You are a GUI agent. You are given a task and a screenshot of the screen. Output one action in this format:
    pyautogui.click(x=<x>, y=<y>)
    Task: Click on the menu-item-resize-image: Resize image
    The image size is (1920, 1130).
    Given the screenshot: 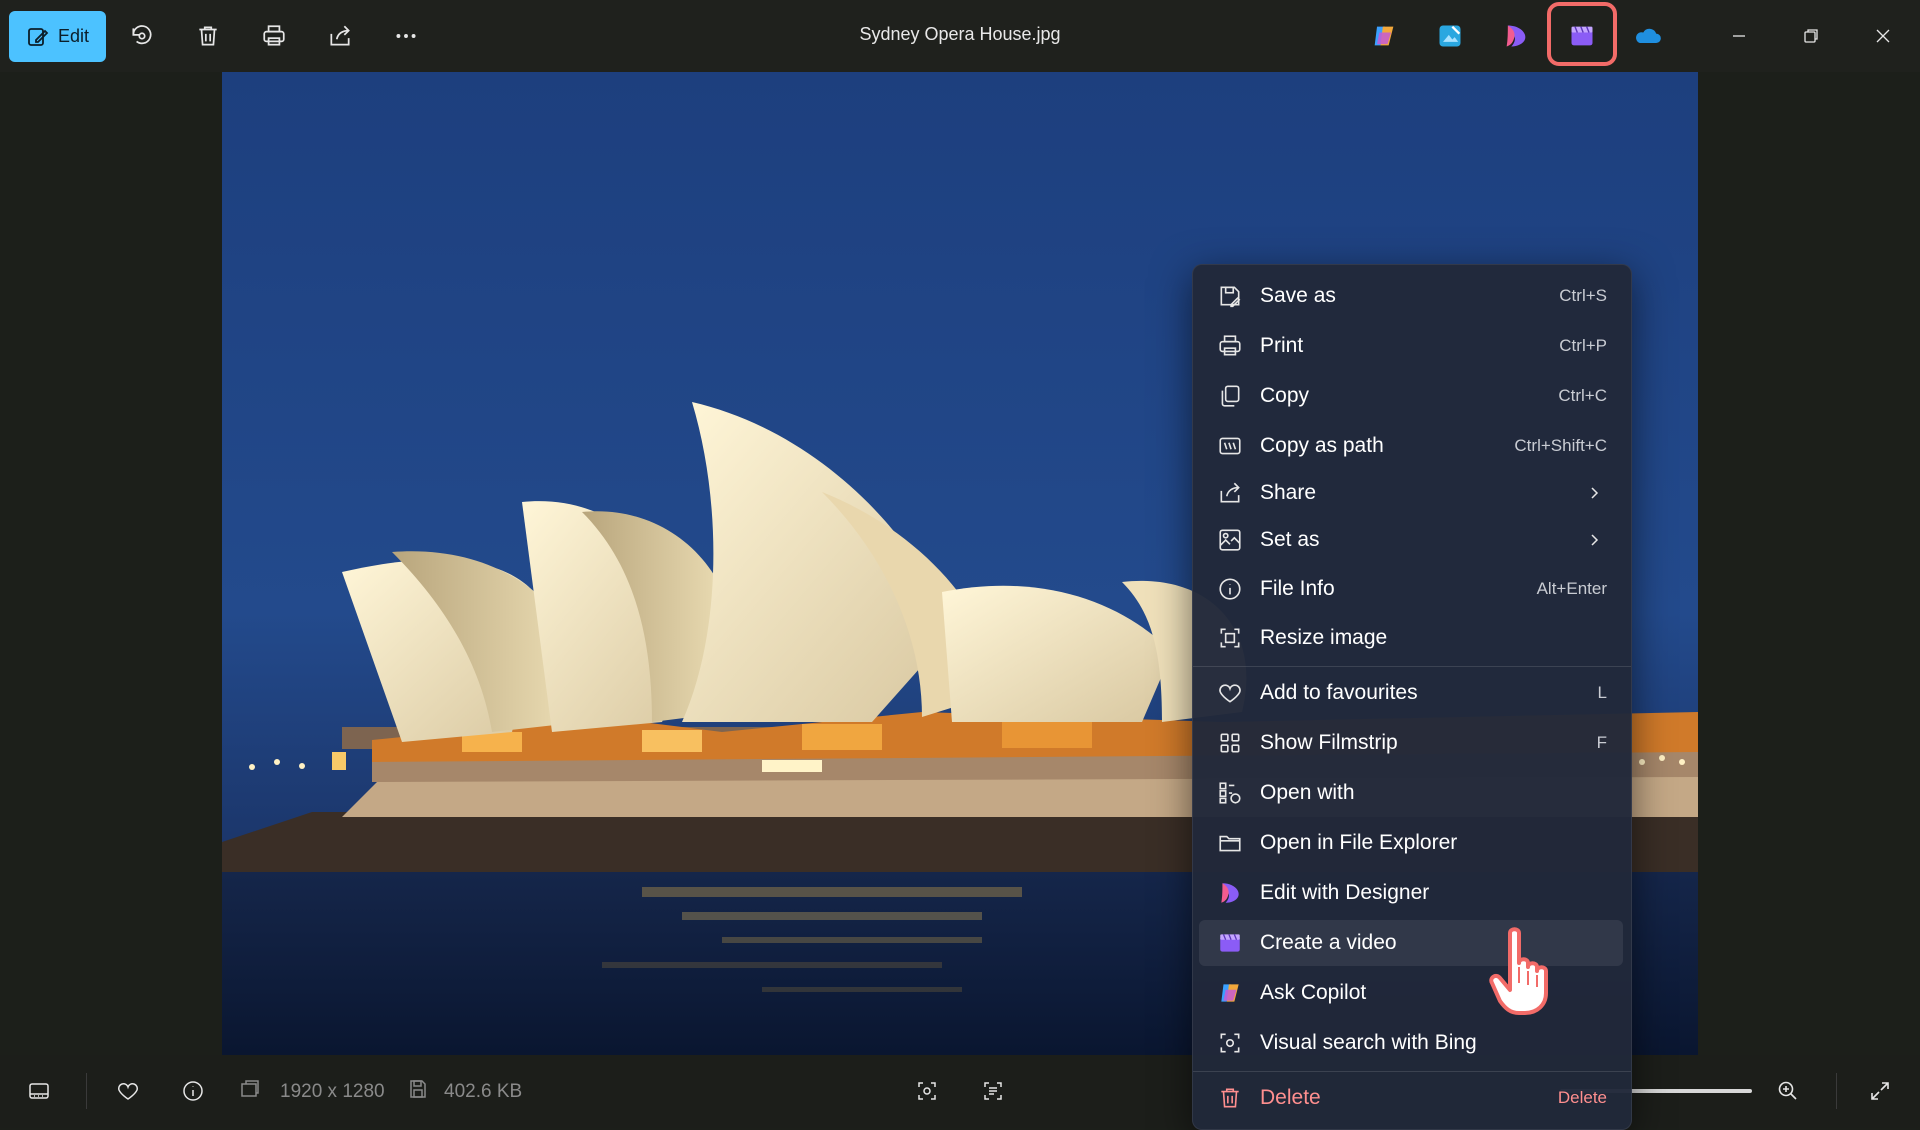 What is the action you would take?
    pyautogui.click(x=1411, y=638)
    